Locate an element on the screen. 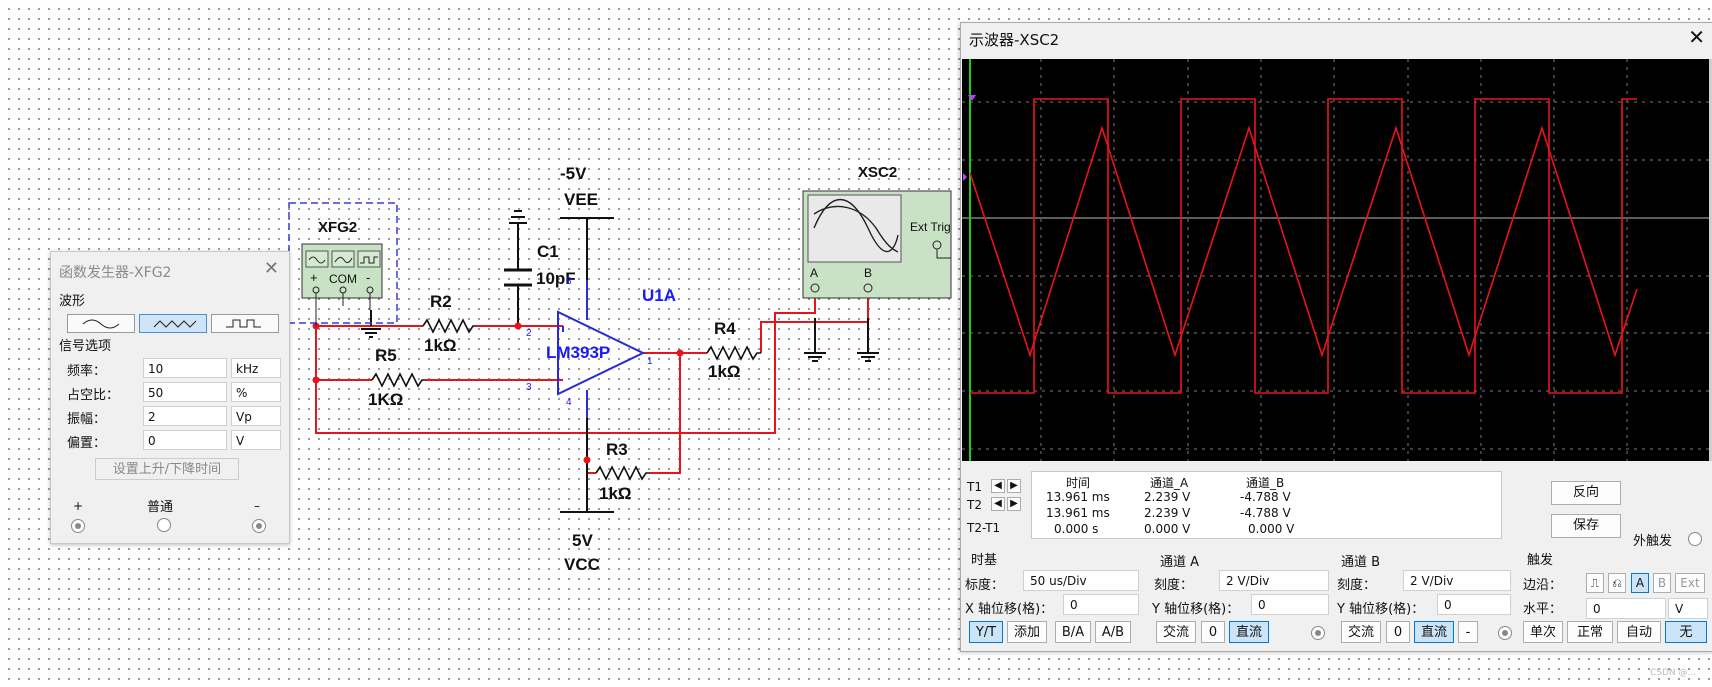 This screenshot has height=687, width=1712. channel-b-section-label: 通道 B is located at coordinates (1361, 562).